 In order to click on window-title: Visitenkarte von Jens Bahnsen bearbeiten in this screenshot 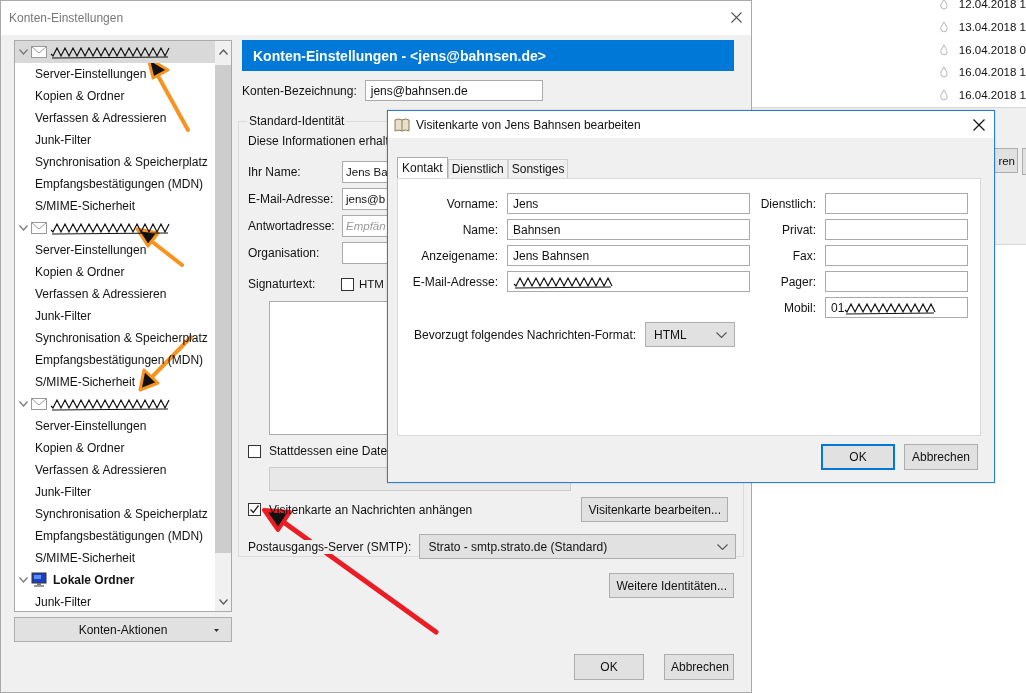, I will do `click(528, 124)`.